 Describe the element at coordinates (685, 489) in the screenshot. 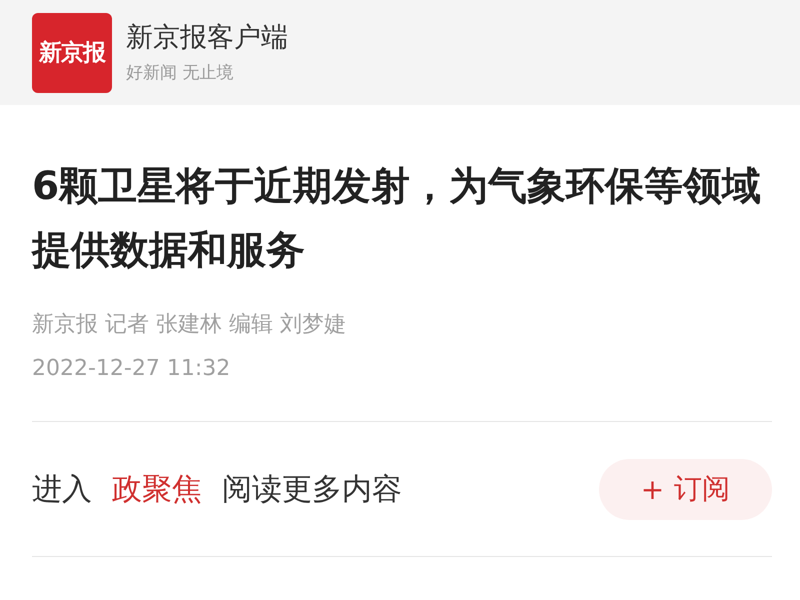

I see `subscribe-button: + 订阅` at that location.